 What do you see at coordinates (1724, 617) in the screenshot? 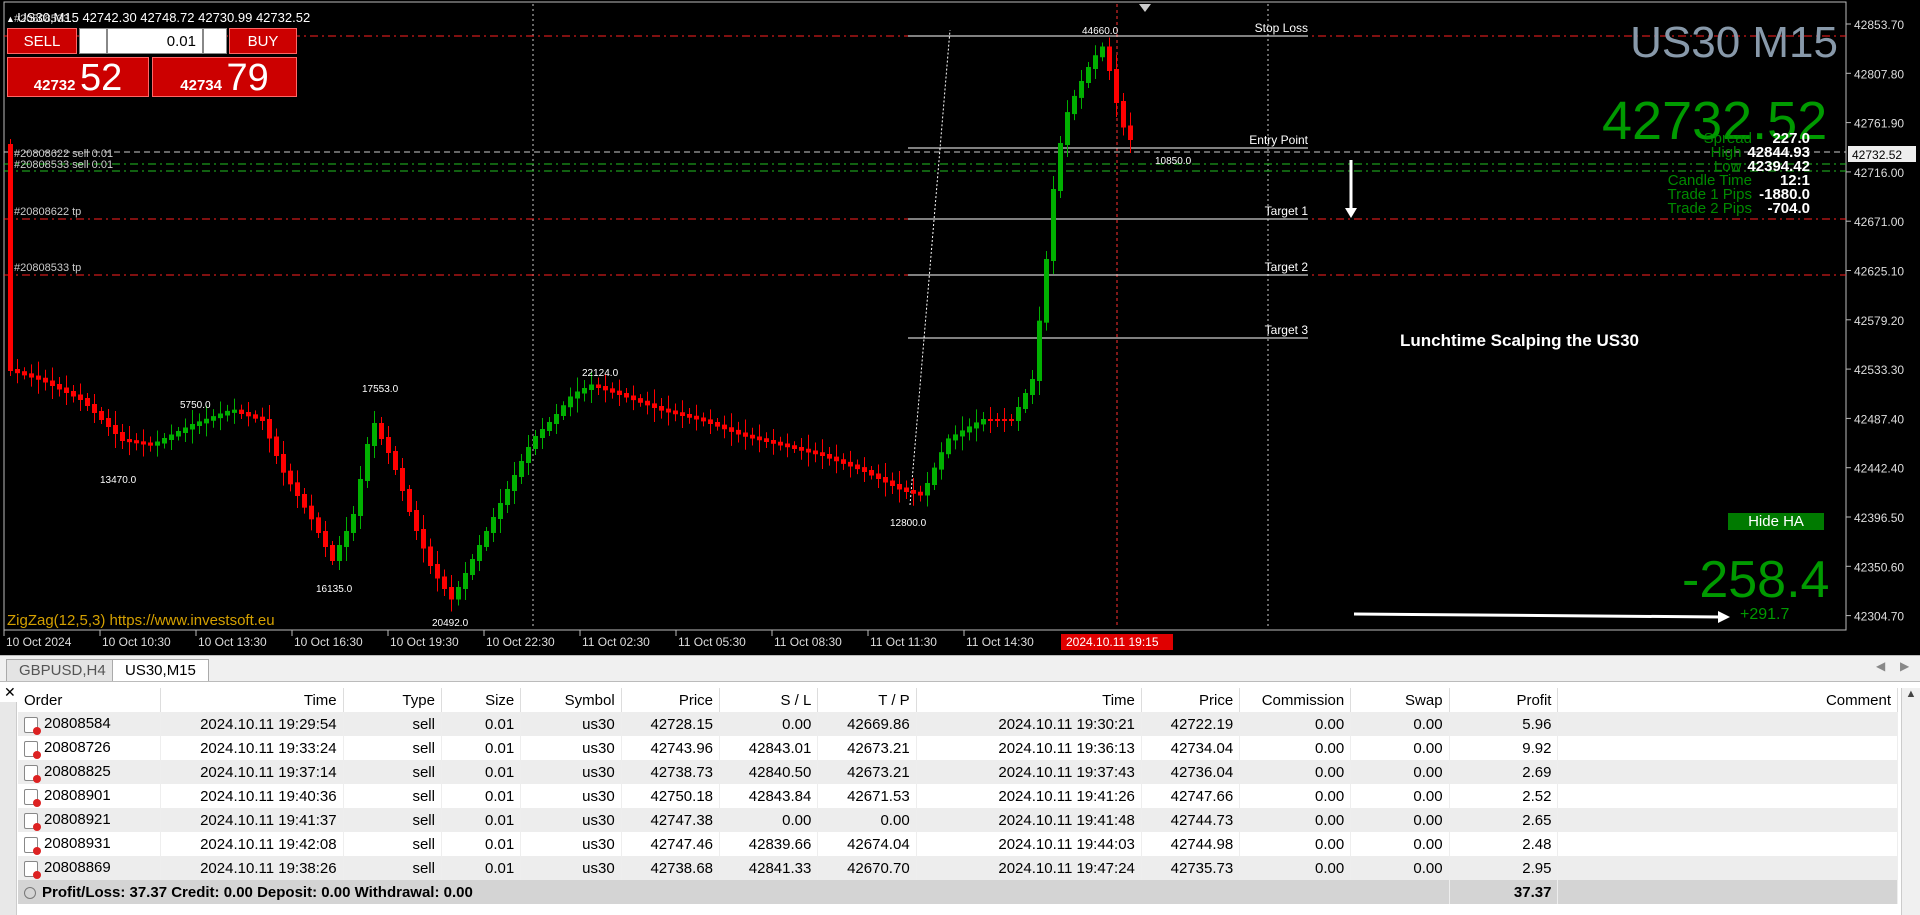
I see `right-arrow-head` at bounding box center [1724, 617].